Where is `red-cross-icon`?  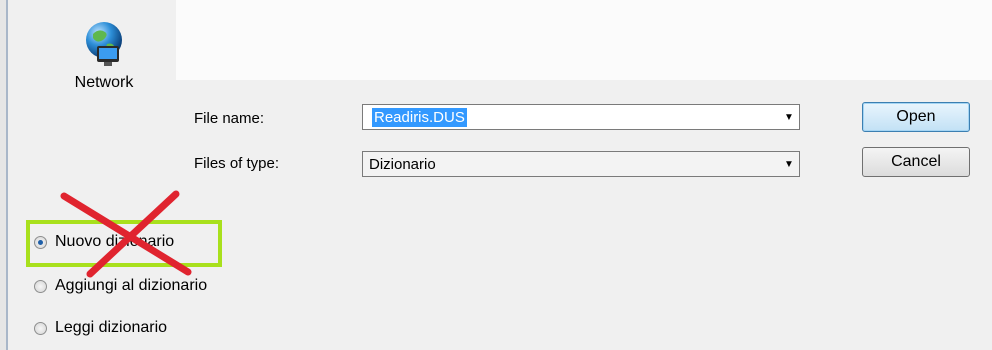 red-cross-icon is located at coordinates (126, 234).